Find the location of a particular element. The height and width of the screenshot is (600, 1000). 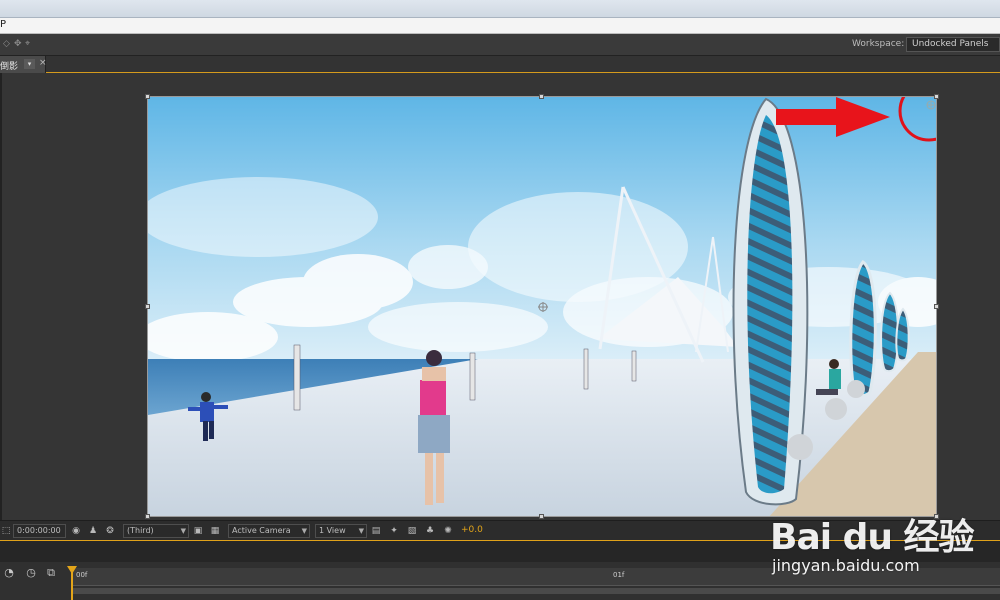

watermark-brand: Bai du 经验 is located at coordinates (872, 537).